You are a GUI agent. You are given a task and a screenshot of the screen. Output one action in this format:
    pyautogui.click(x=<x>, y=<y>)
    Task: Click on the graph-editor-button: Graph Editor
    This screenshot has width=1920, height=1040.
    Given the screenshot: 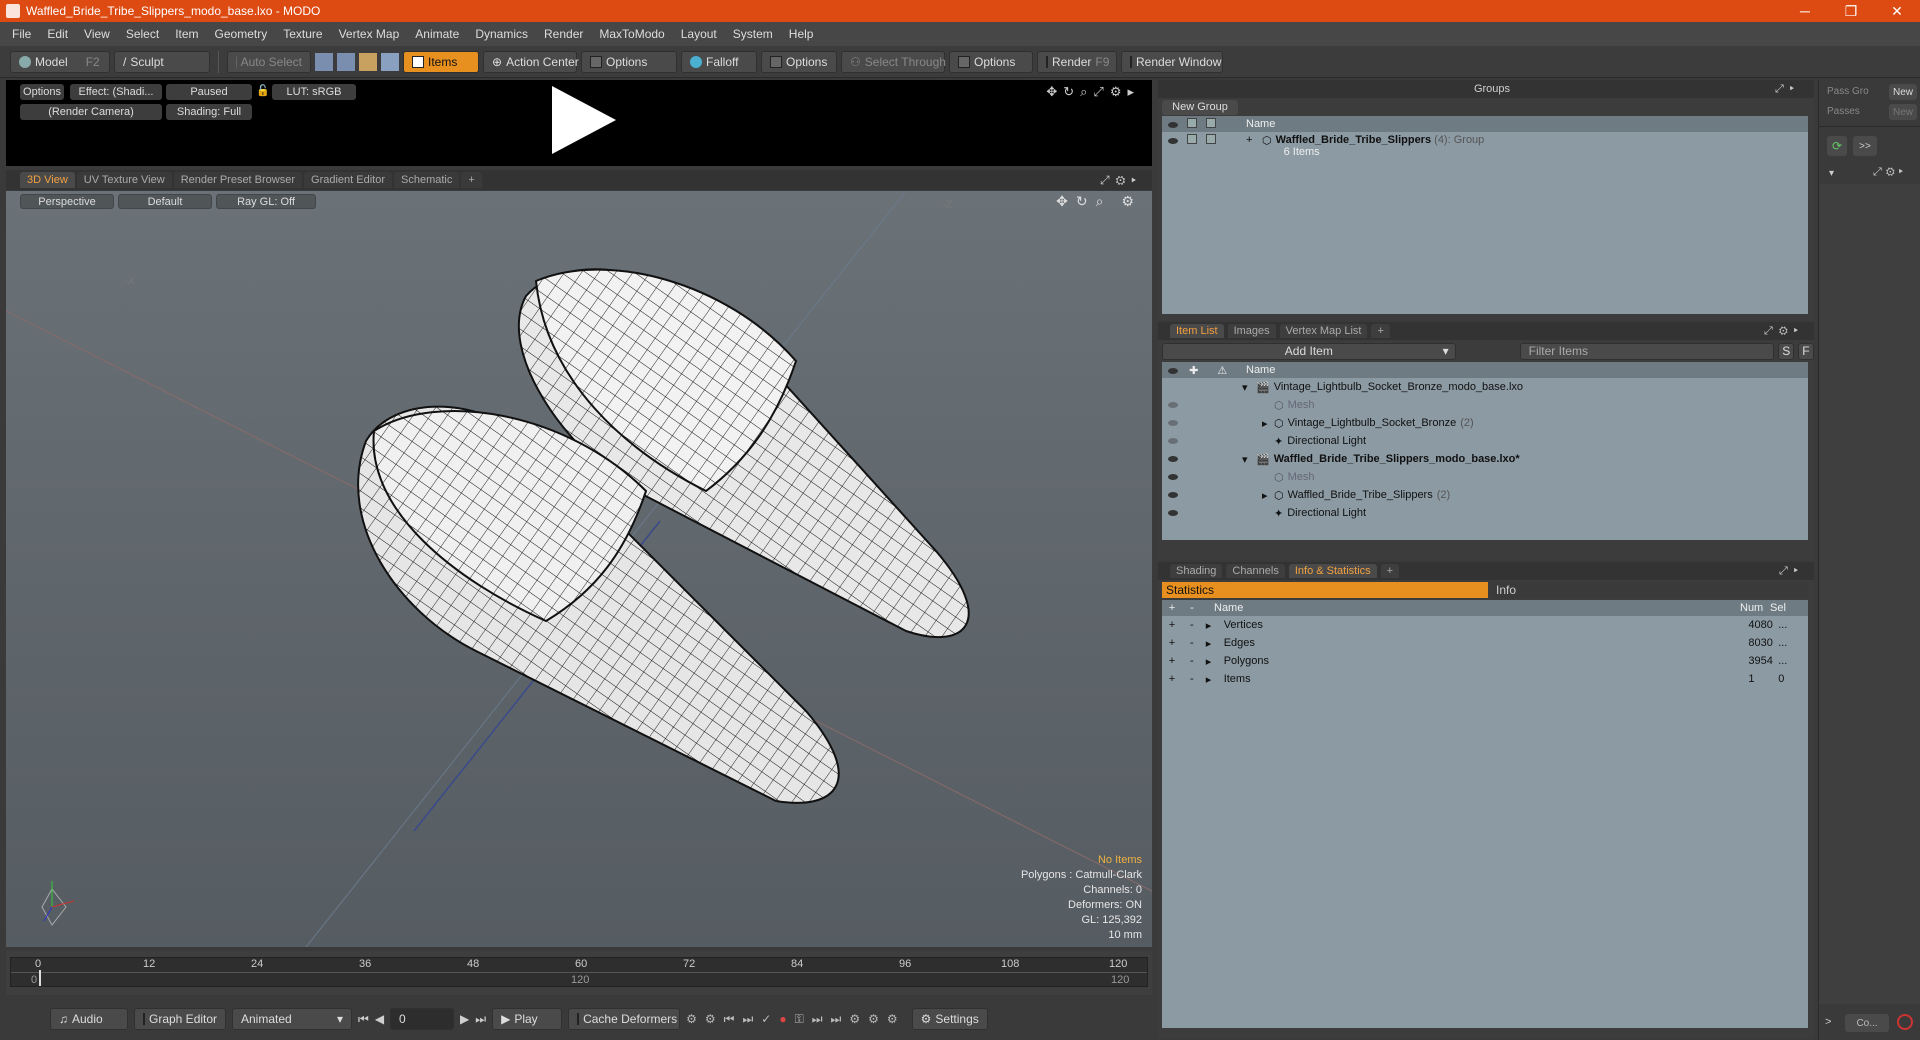 What is the action you would take?
    pyautogui.click(x=180, y=1019)
    